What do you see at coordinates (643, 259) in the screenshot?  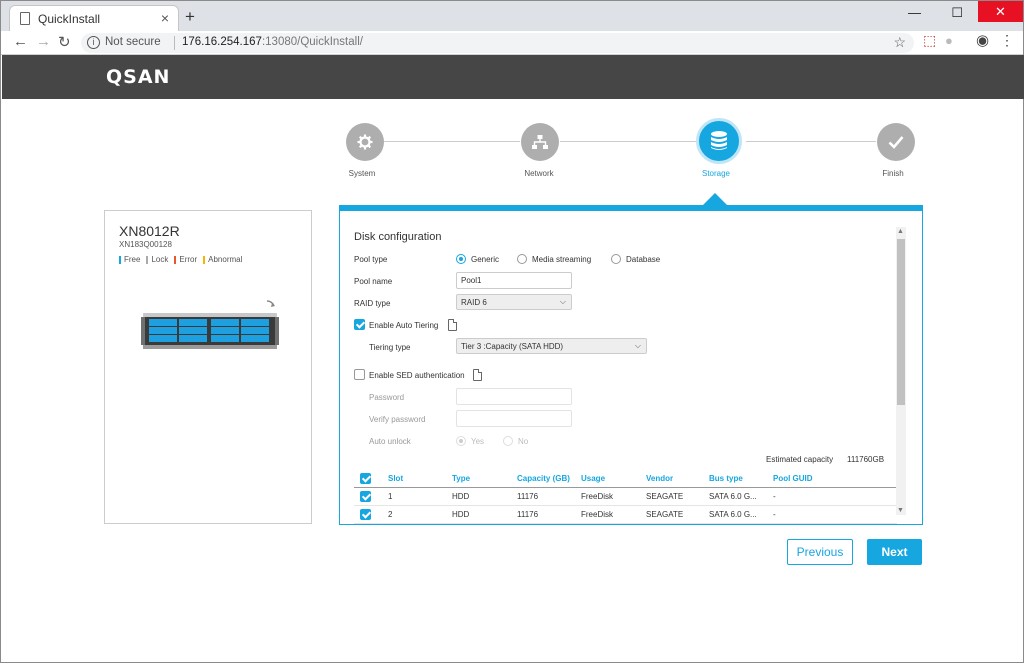 I see `radio-database-label: Database` at bounding box center [643, 259].